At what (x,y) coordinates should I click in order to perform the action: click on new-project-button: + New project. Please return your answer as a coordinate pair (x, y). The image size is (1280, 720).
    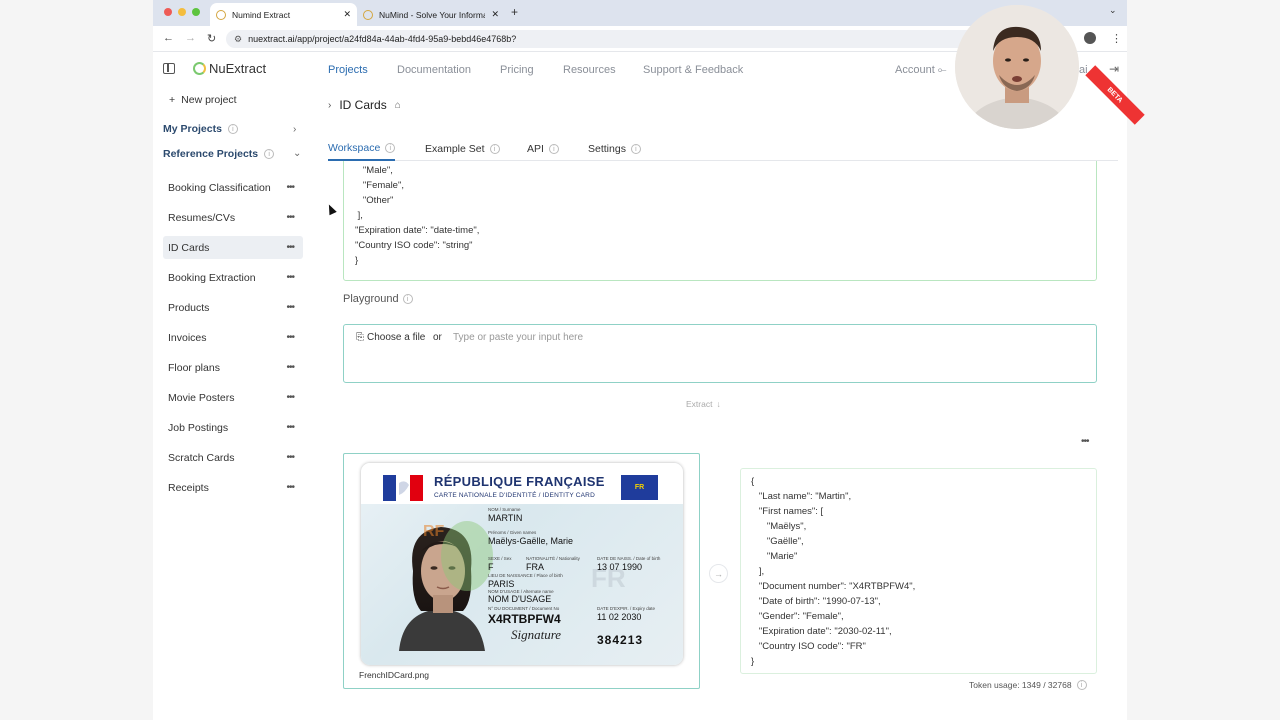
    Looking at the image, I should click on (203, 100).